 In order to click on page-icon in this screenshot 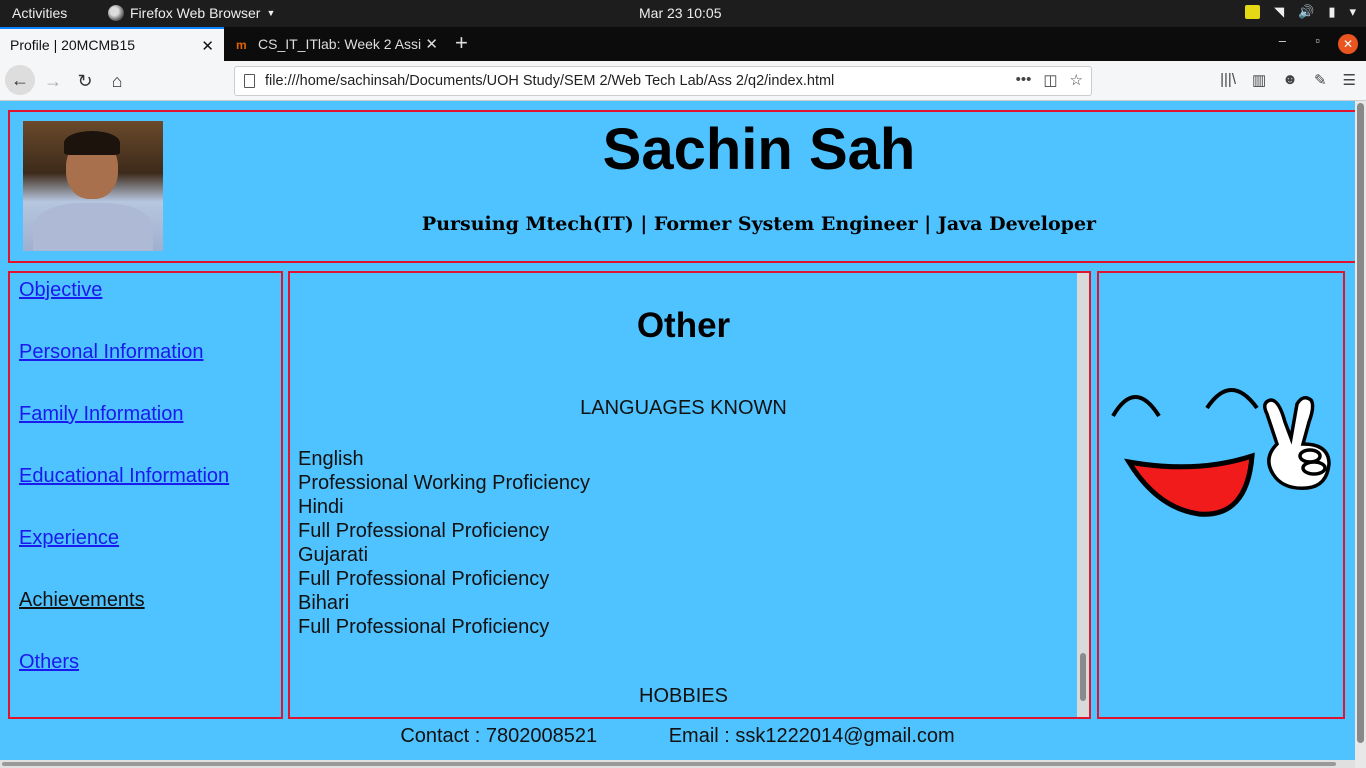, I will do `click(249, 81)`.